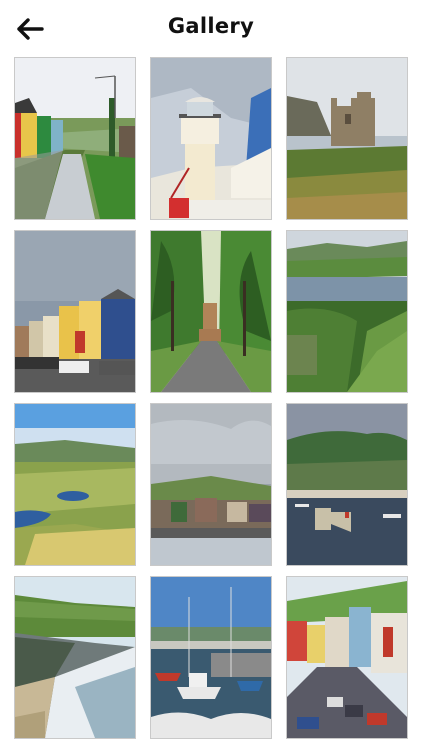  I want to click on photo-thumbnail-bay-hills, so click(347, 311).